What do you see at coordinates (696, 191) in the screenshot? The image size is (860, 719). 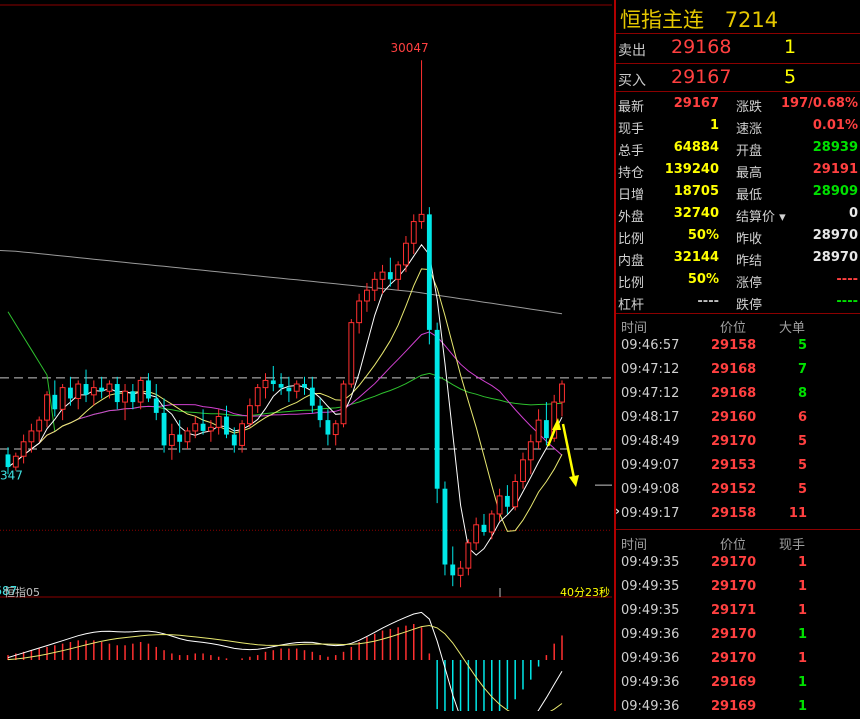 I see `stat-value: 18705` at bounding box center [696, 191].